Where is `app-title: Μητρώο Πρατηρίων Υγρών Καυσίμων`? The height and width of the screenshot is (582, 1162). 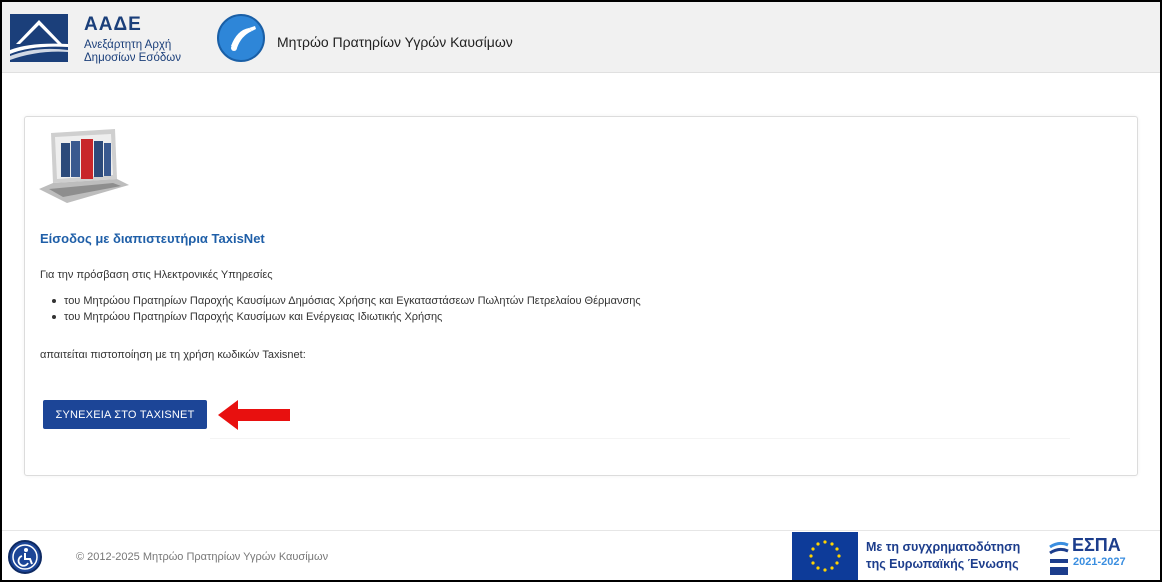 app-title: Μητρώο Πρατηρίων Υγρών Καυσίμων is located at coordinates (395, 42).